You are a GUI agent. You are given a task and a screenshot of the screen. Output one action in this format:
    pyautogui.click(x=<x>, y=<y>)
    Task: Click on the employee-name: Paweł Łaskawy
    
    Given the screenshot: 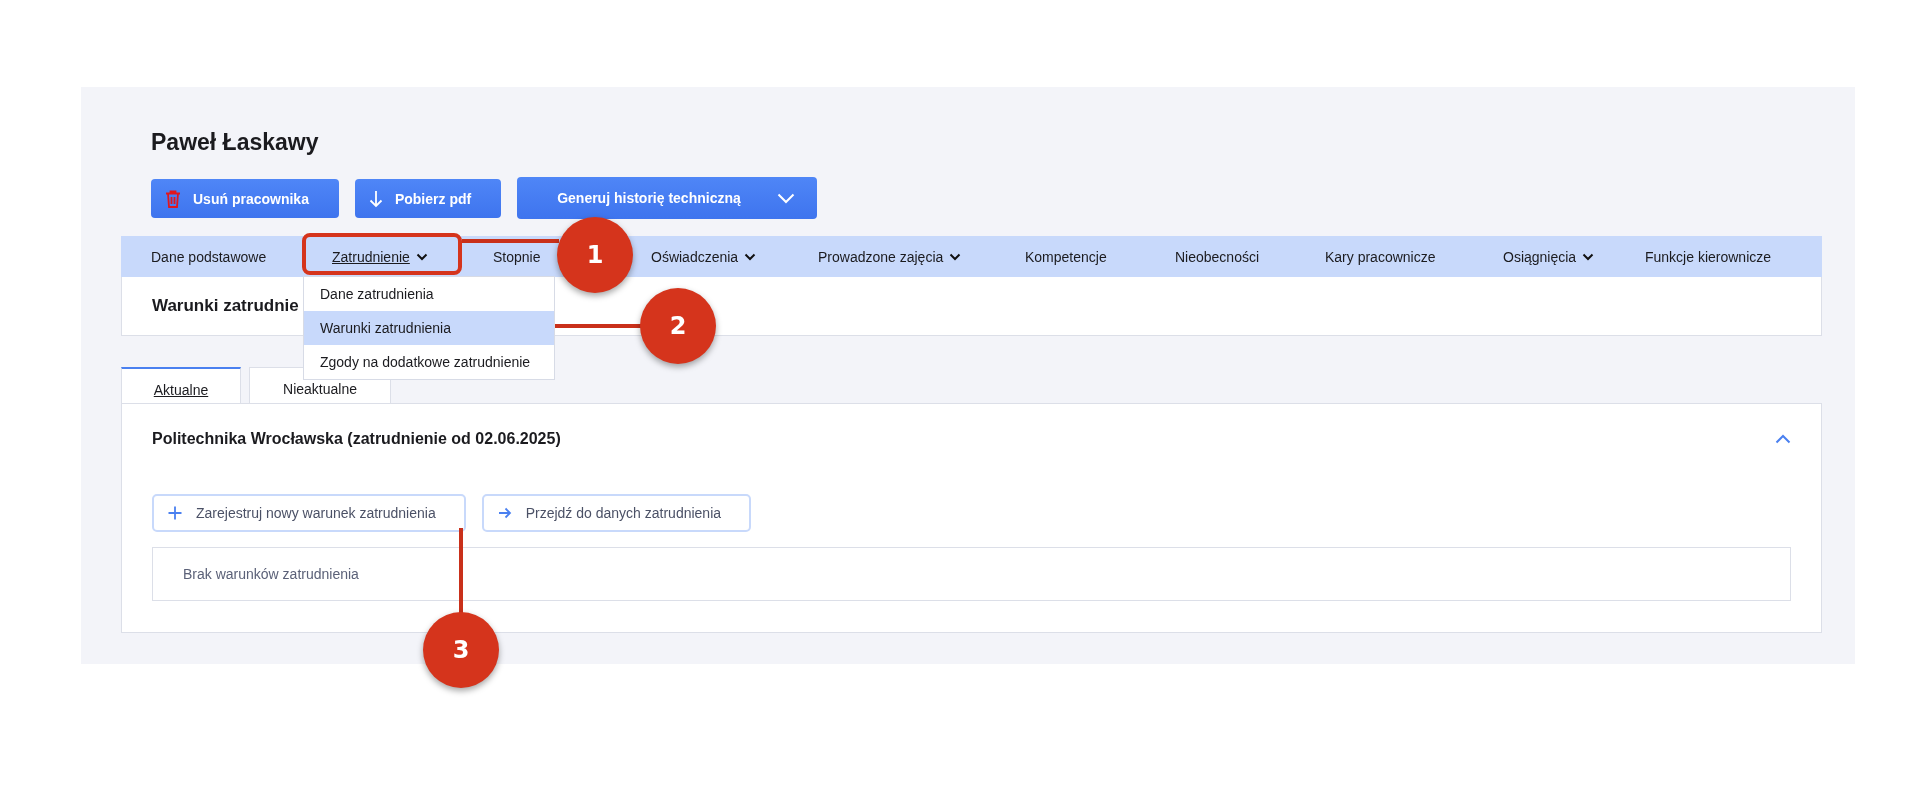 What is the action you would take?
    pyautogui.click(x=235, y=141)
    